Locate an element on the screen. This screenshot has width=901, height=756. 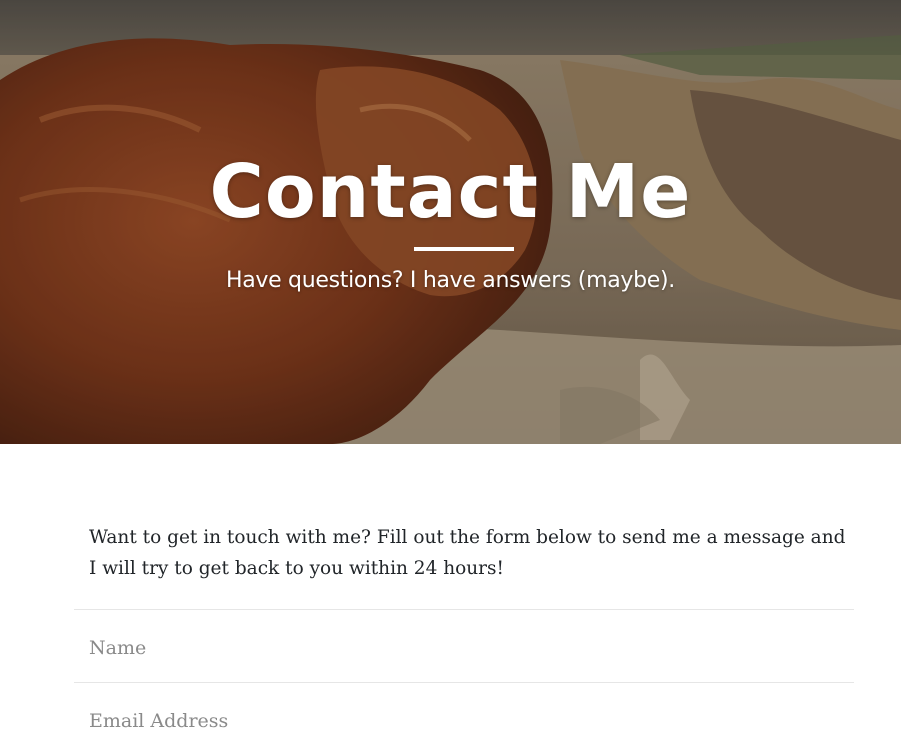
name-input is located at coordinates (459, 648).